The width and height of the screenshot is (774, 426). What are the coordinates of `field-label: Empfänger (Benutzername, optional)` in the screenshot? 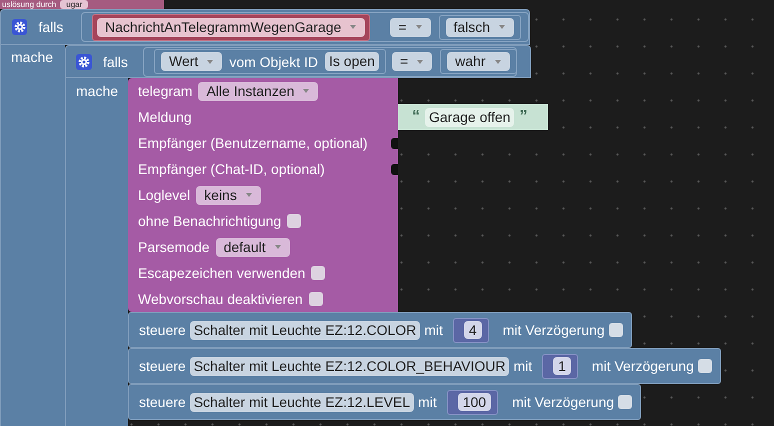 It's located at (253, 143).